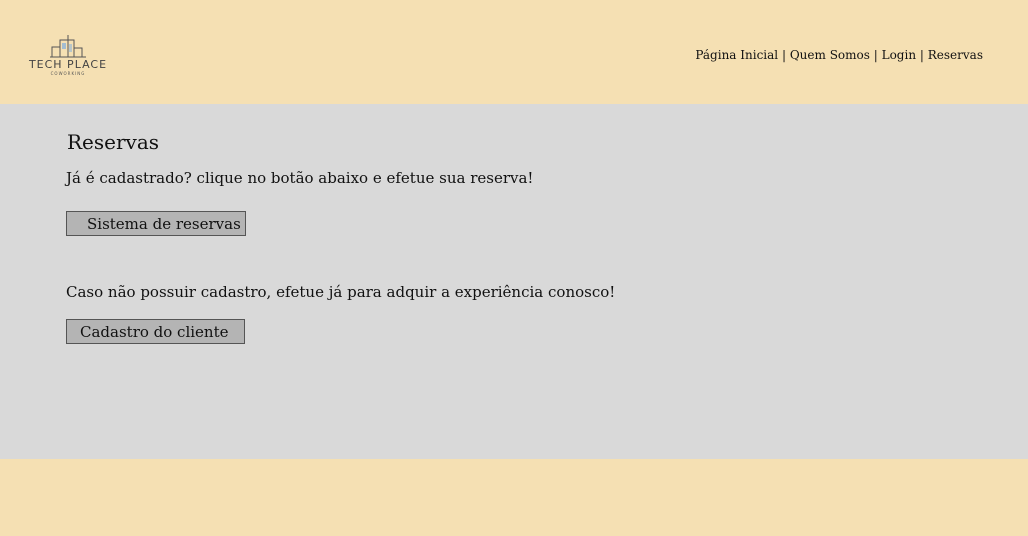 The image size is (1028, 536). What do you see at coordinates (68, 73) in the screenshot?
I see `logo-subtitle: COWORKING` at bounding box center [68, 73].